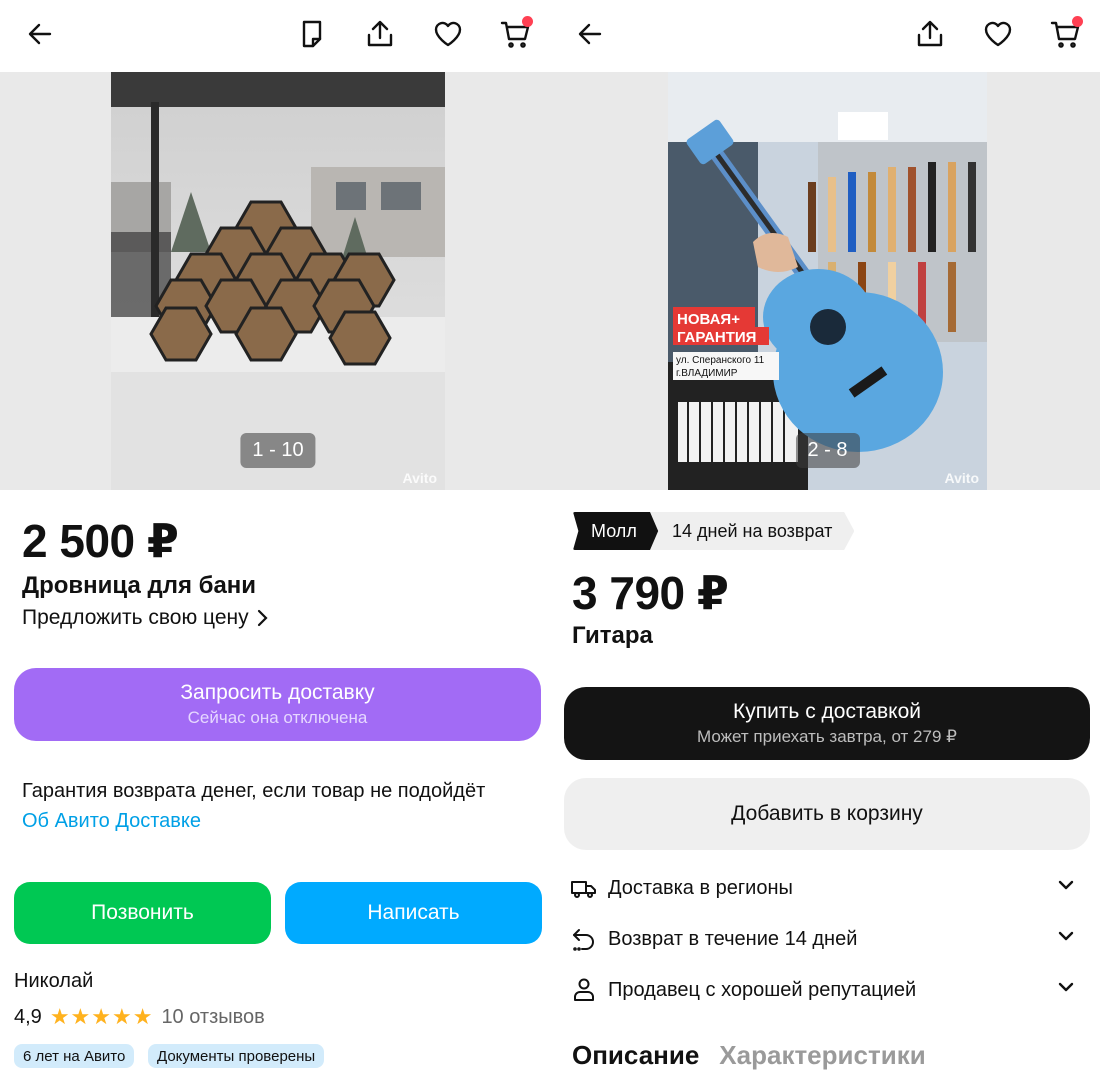 The width and height of the screenshot is (1100, 1080). Describe the element at coordinates (262, 618) in the screenshot. I see `chevron-right-icon` at that location.